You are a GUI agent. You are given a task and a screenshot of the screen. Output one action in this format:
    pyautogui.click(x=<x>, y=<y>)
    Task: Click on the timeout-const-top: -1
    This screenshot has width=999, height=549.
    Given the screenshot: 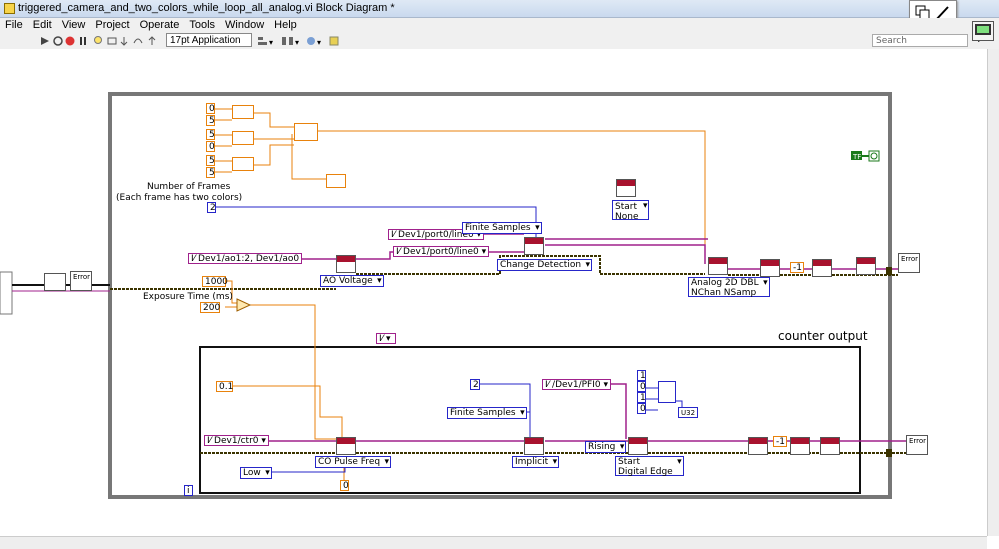 What is the action you would take?
    pyautogui.click(x=797, y=267)
    